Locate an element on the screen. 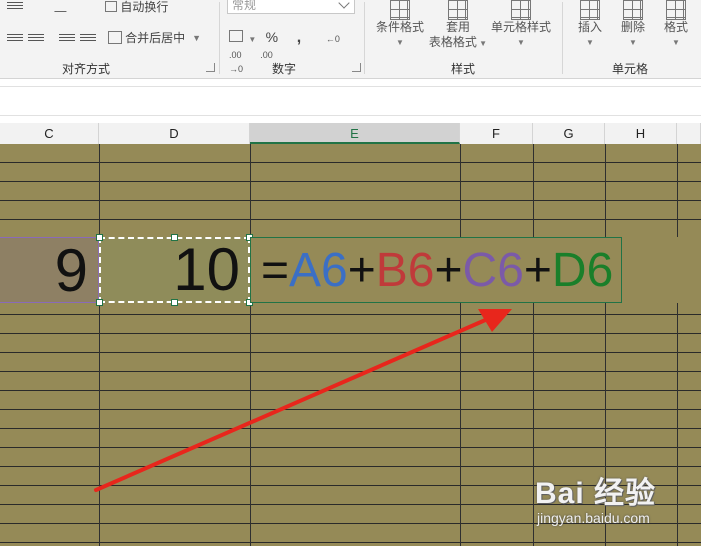 The width and height of the screenshot is (701, 546). baidu-jingyan-watermark: Bai 经验 jingyan.baidu.com is located at coordinates (615, 499).